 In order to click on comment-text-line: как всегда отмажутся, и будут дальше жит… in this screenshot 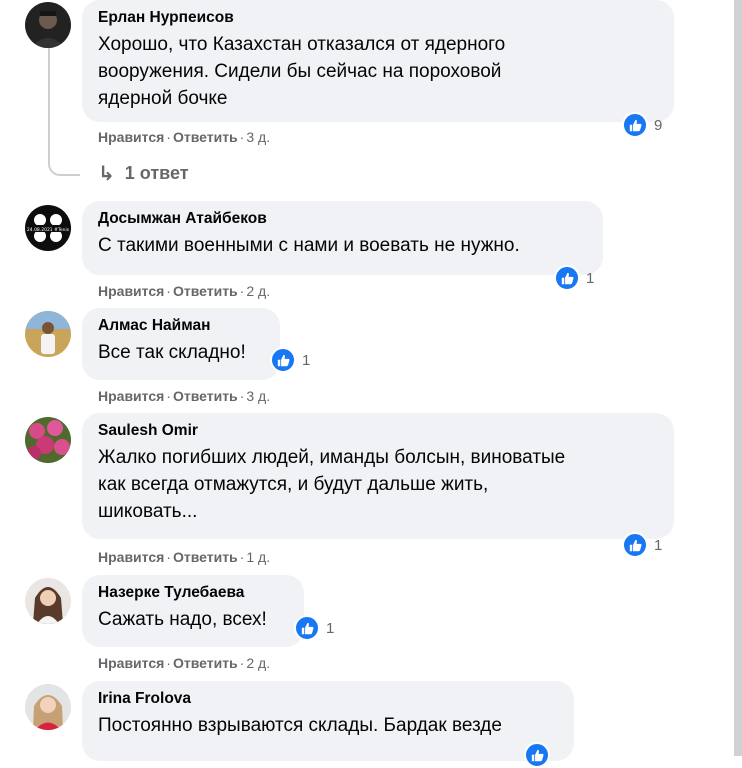, I will do `click(293, 484)`.